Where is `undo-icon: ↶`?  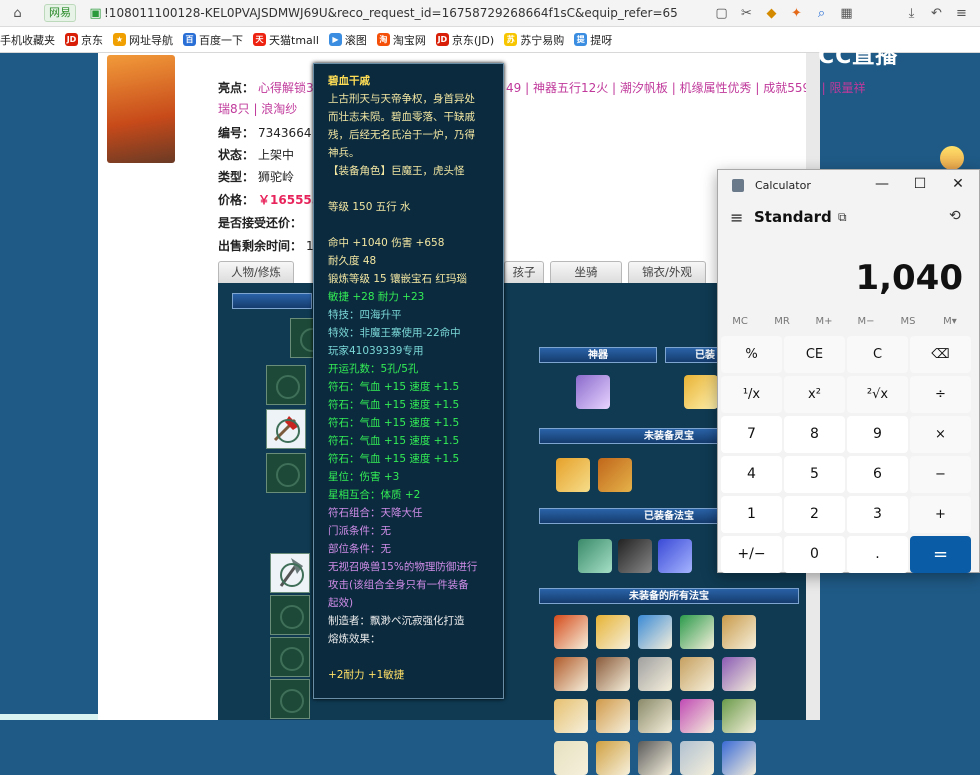 undo-icon: ↶ is located at coordinates (936, 13).